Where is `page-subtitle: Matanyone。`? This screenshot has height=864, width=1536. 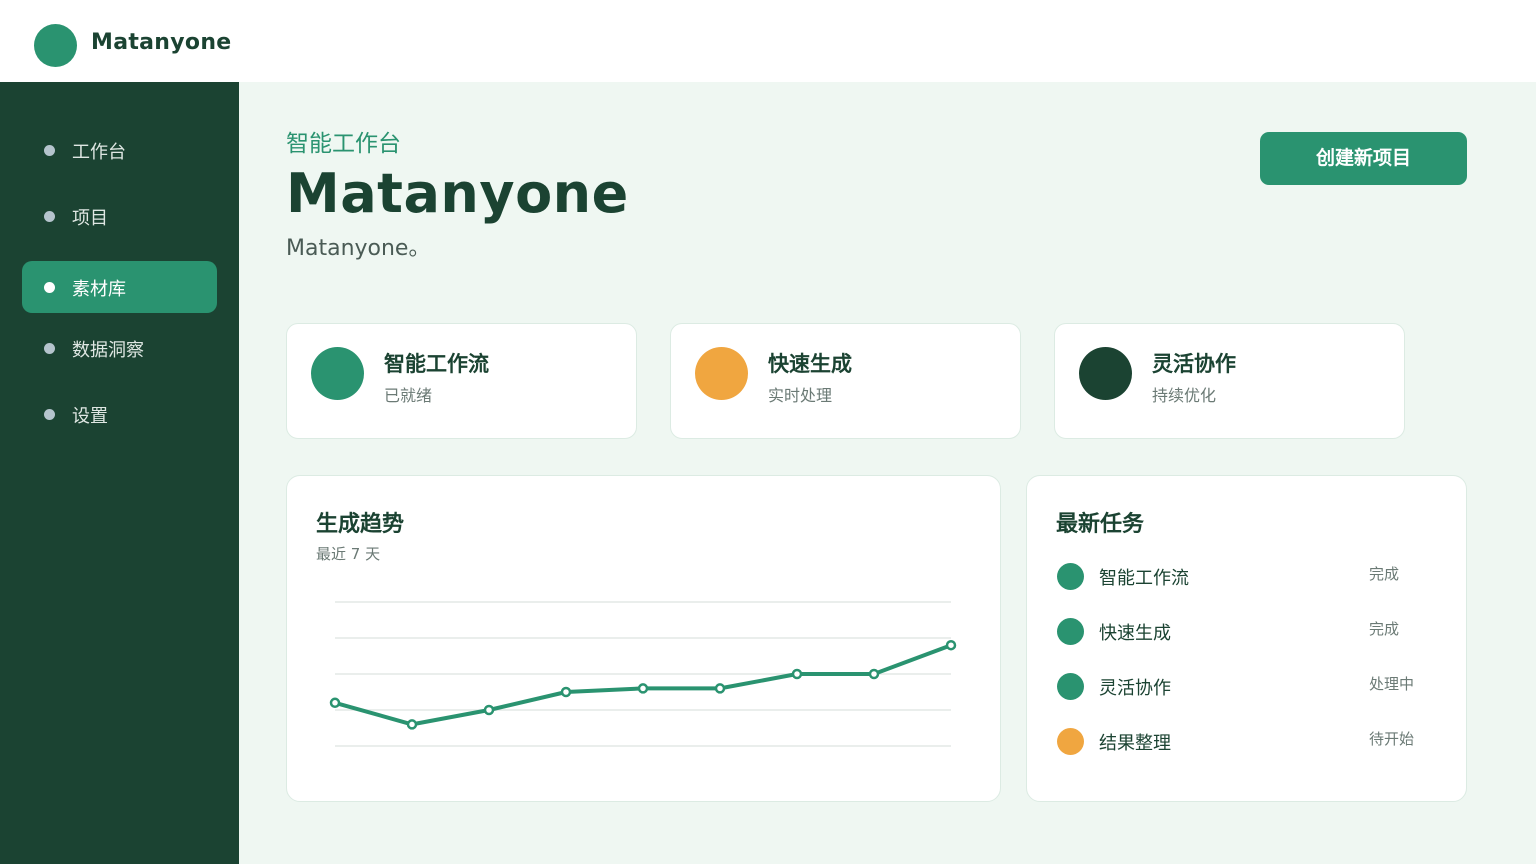
page-subtitle: Matanyone。 is located at coordinates (358, 248).